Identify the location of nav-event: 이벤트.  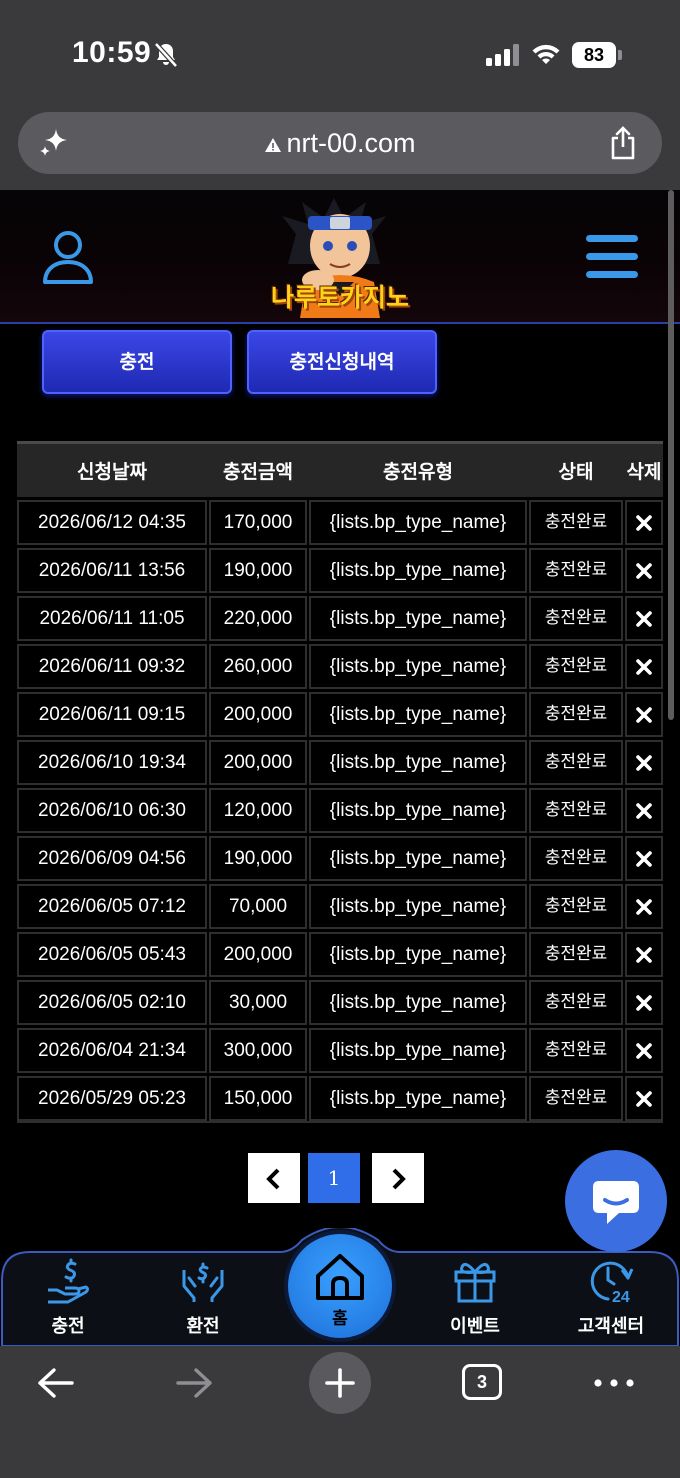
(475, 1298).